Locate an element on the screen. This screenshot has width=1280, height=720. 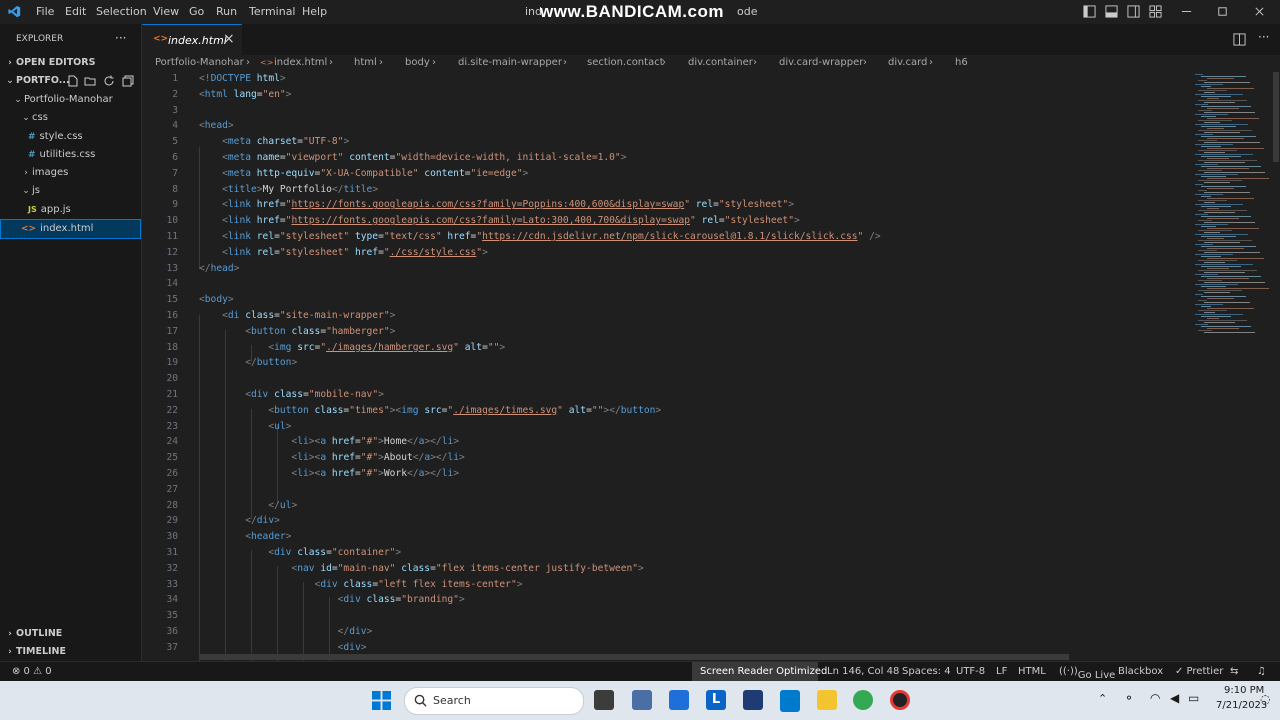
volume-icon: ◀ is located at coordinates (1174, 698).